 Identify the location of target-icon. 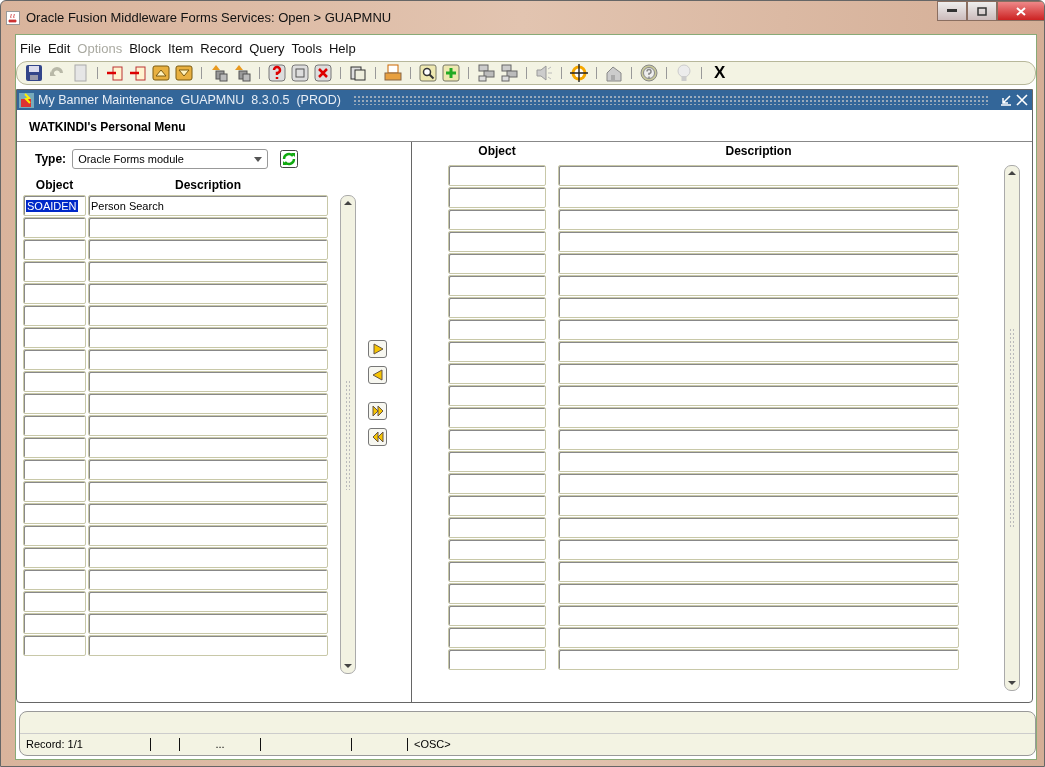
(579, 73).